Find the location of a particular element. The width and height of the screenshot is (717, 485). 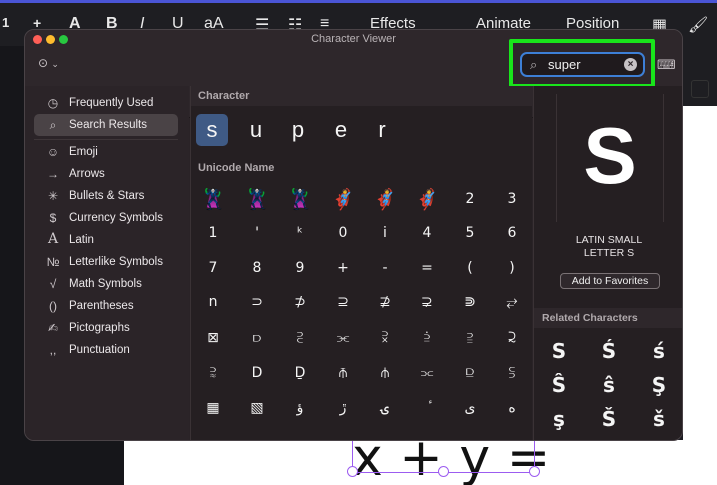

sidebar-item-emoji: ☺ Emoji is located at coordinates (106, 152).